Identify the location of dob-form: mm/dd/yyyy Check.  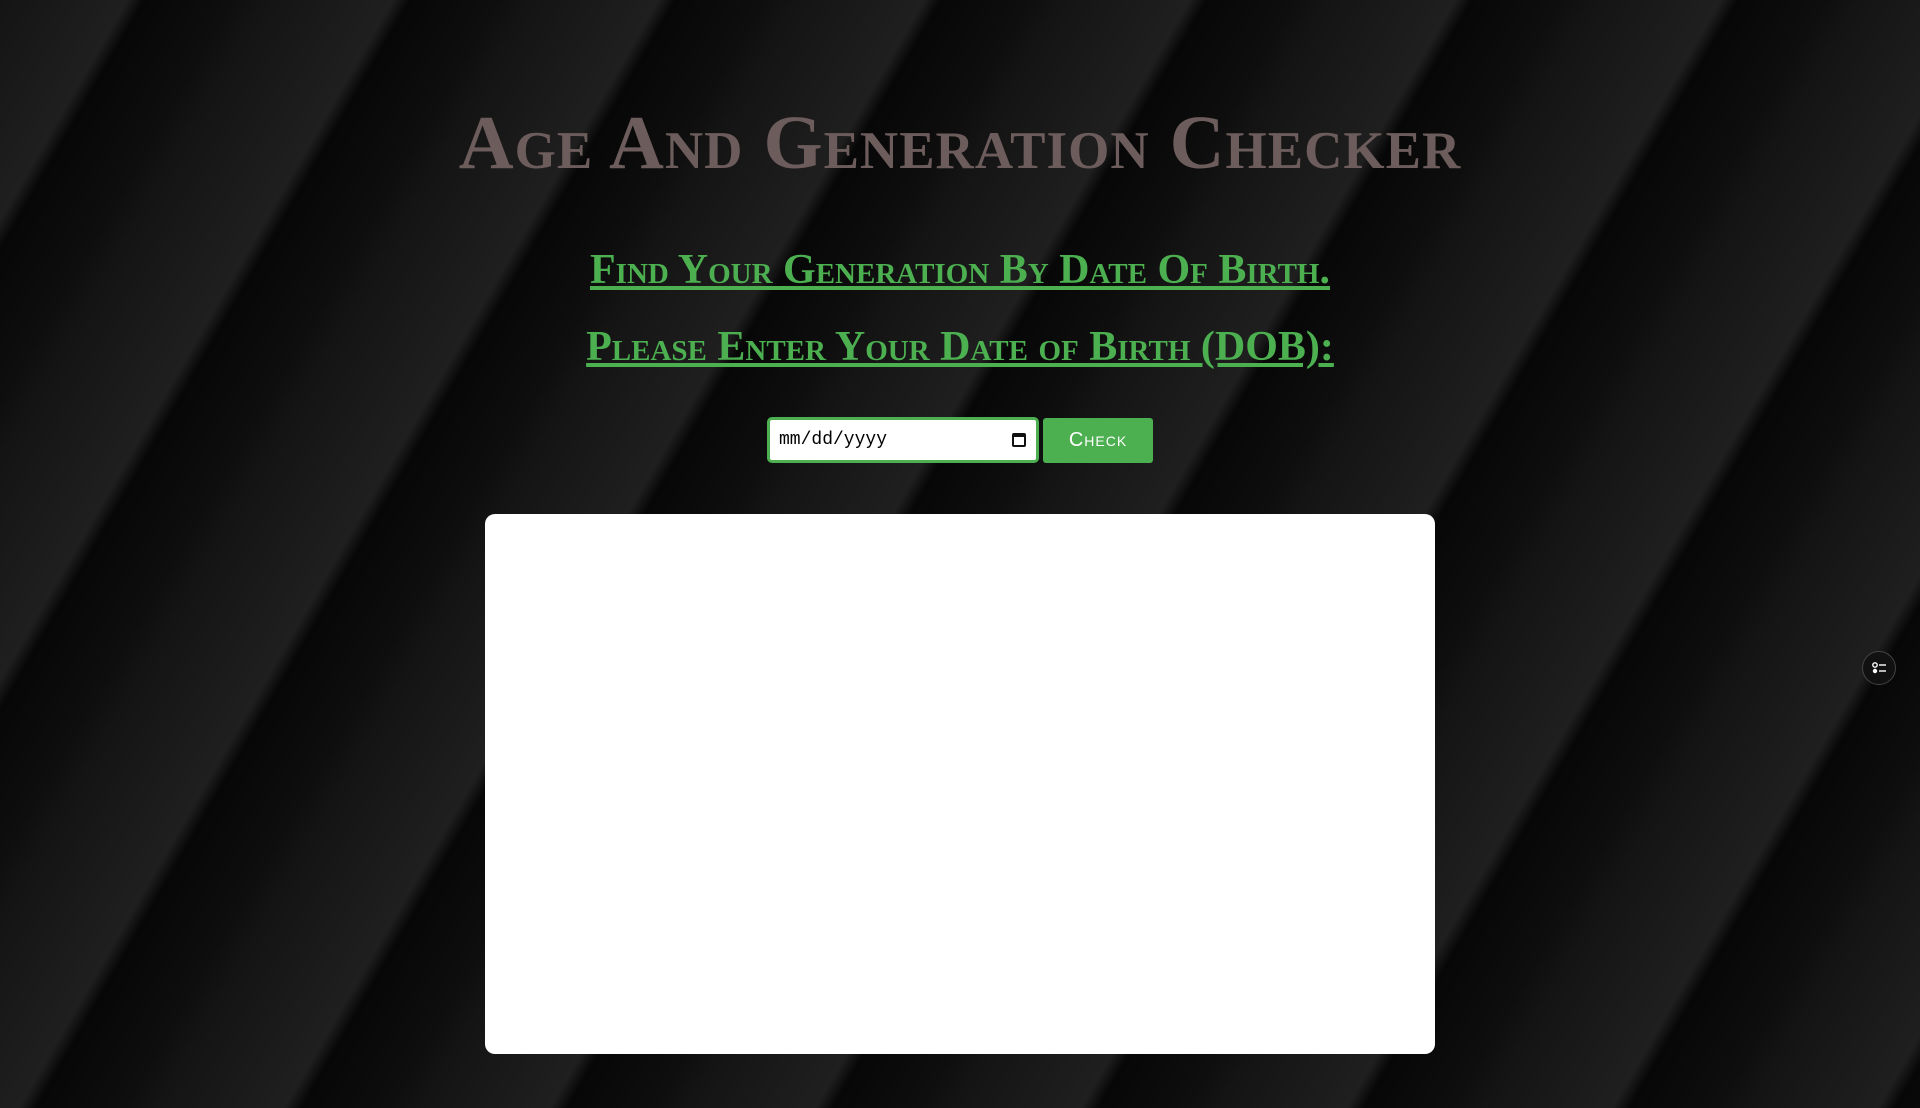
(960, 440).